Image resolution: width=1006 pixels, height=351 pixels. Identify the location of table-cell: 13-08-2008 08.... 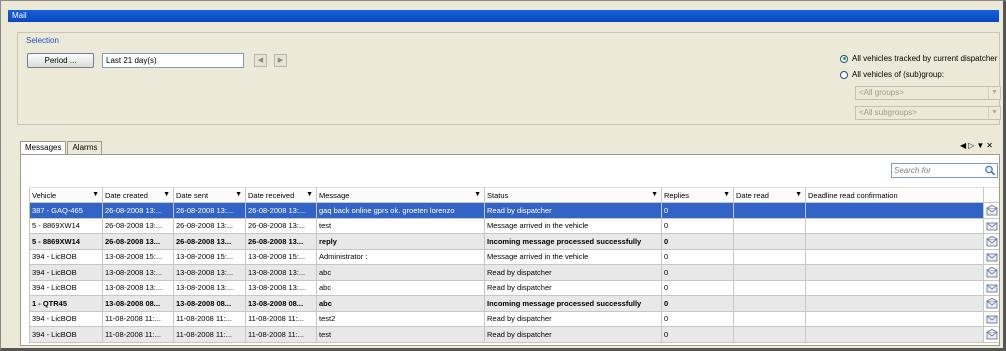
(138, 303).